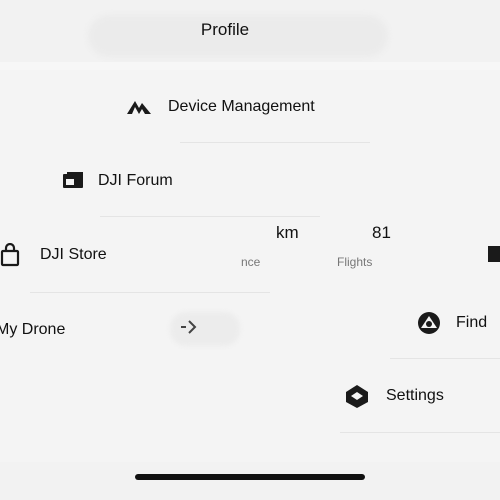 This screenshot has width=500, height=500. I want to click on find-label: Find, so click(472, 322).